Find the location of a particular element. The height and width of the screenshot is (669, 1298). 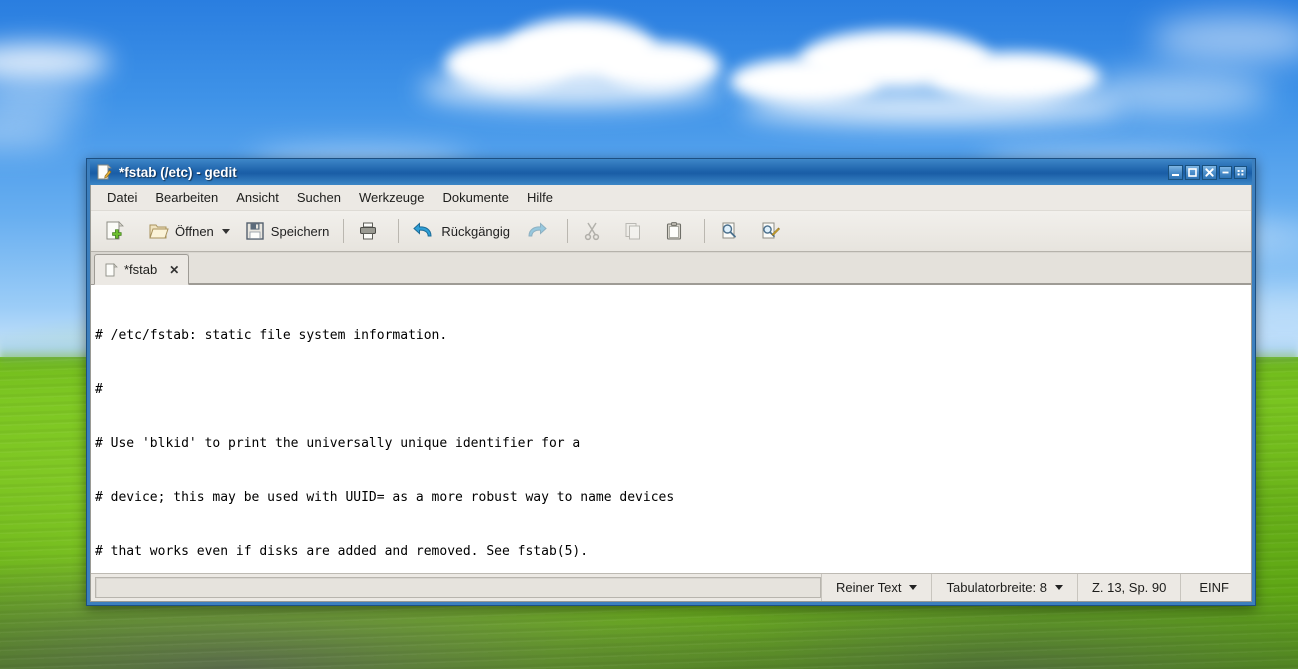

copy-icon is located at coordinates (632, 231).